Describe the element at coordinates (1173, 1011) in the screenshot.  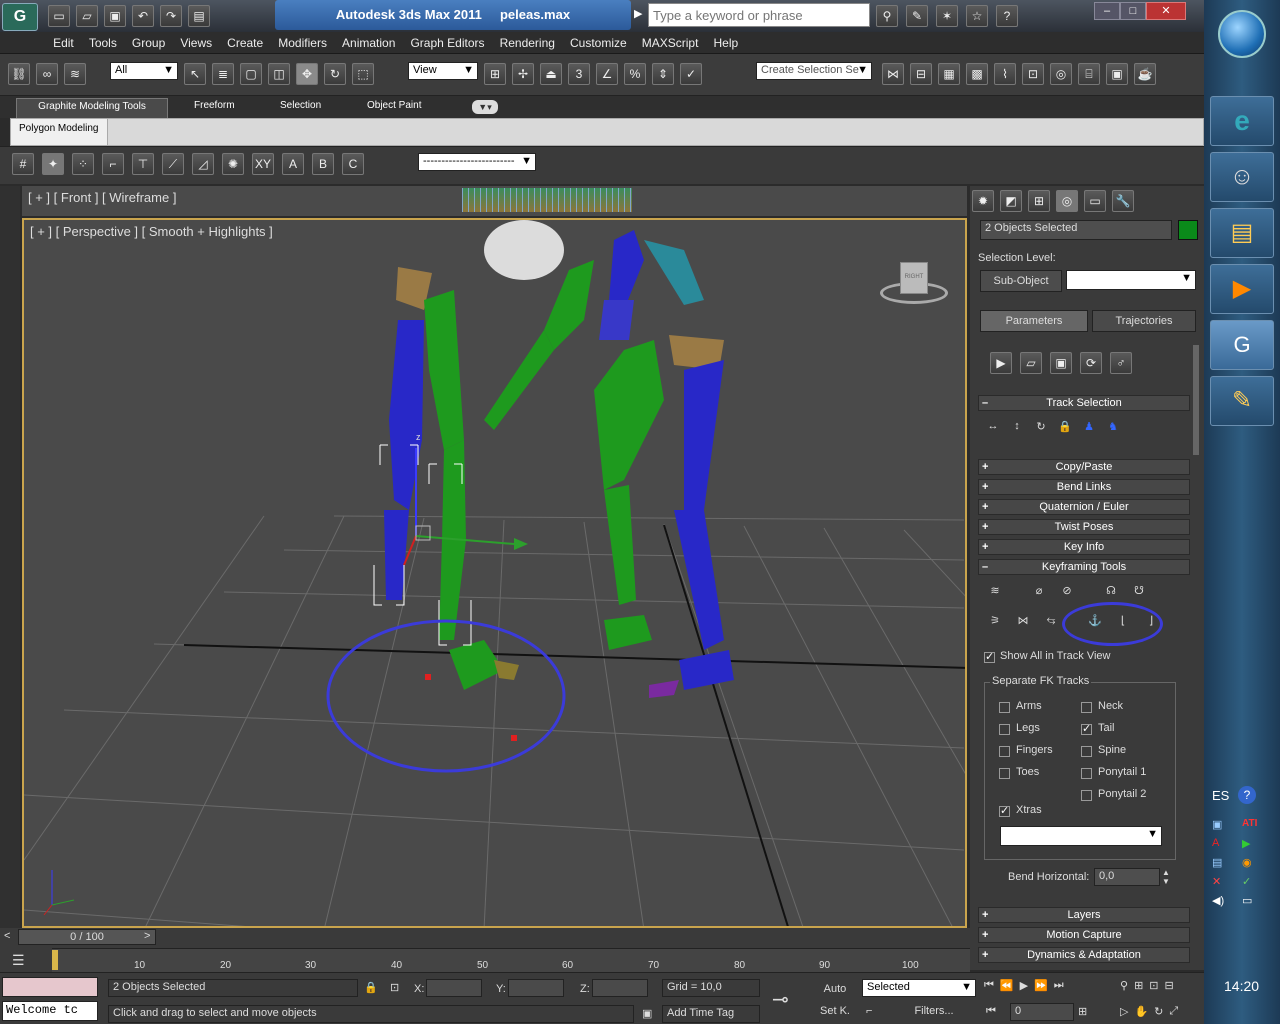
I see `maximize-viewport-icon: ⤢` at that location.